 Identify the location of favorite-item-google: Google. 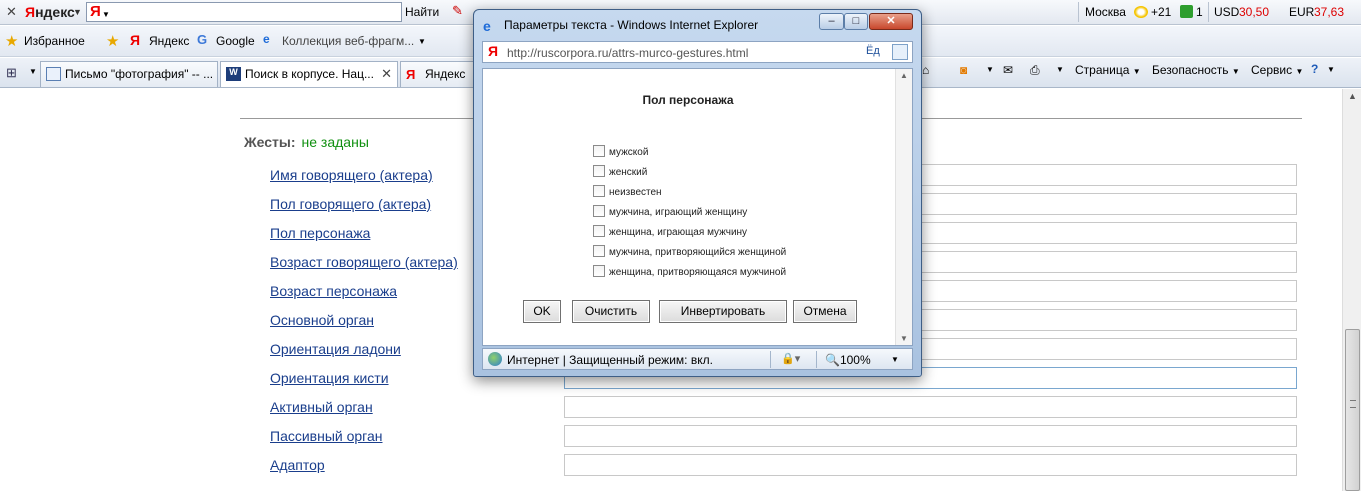
(235, 41).